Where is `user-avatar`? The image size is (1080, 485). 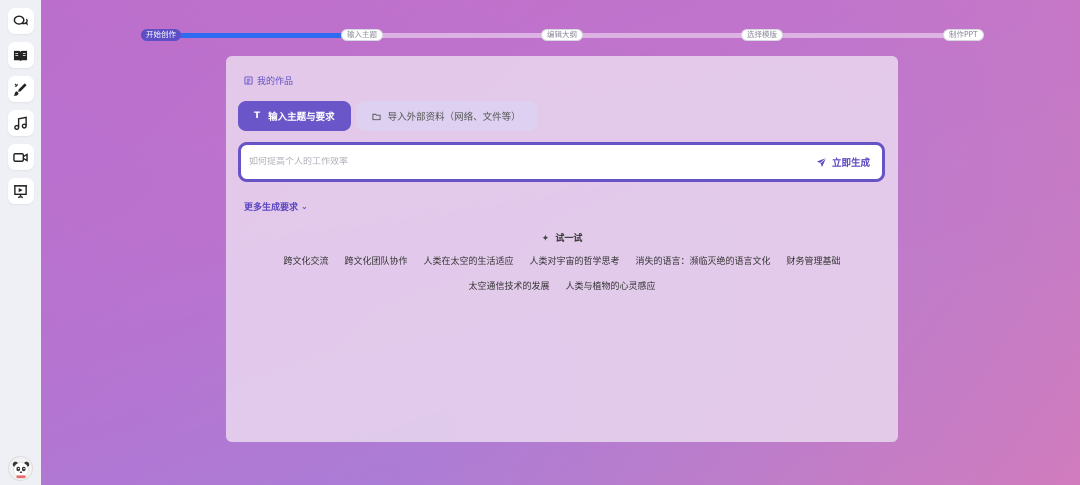 user-avatar is located at coordinates (20, 468).